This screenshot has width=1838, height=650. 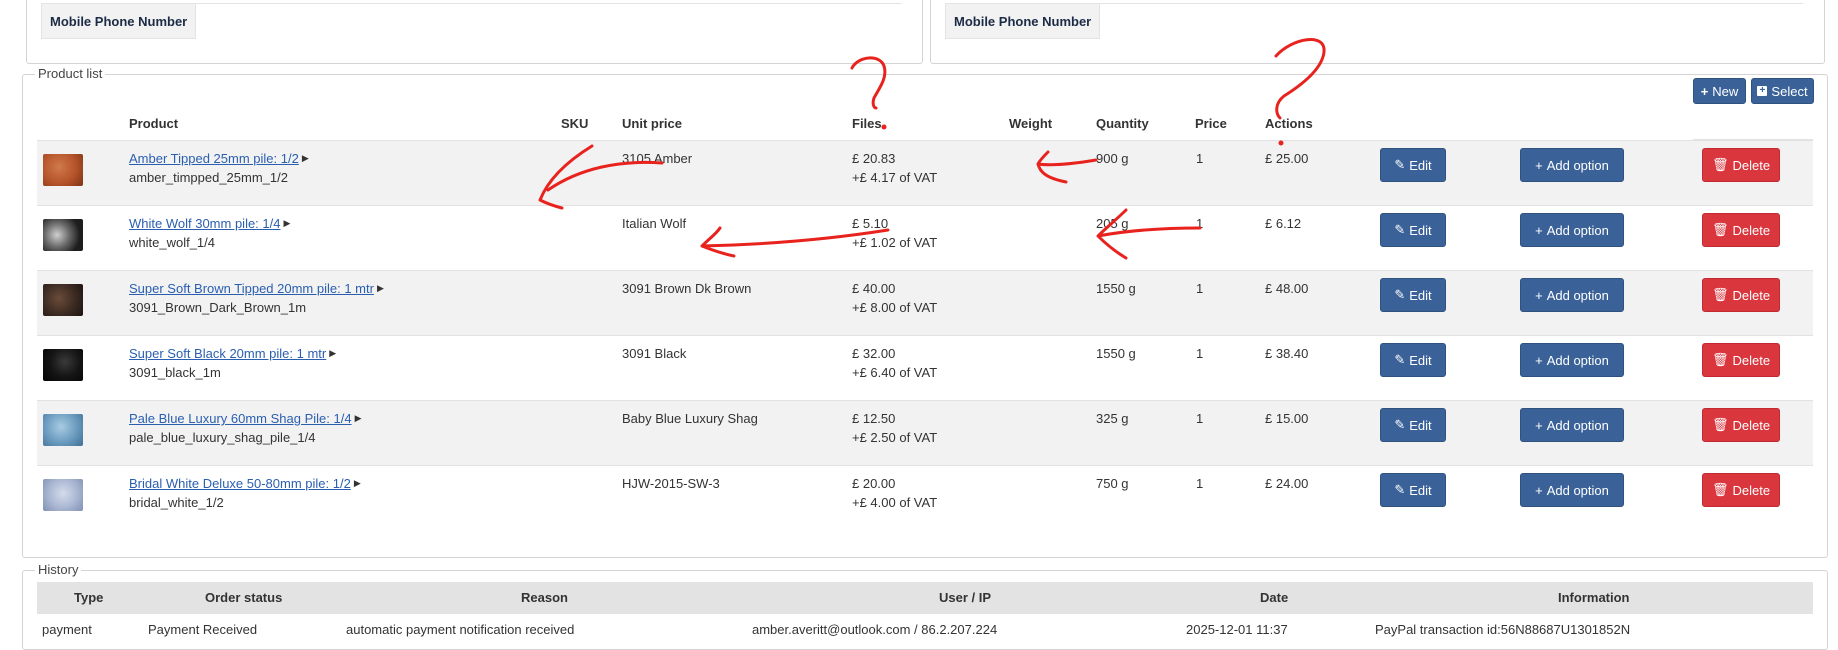 What do you see at coordinates (870, 223) in the screenshot?
I see `unit-price: £ 5.10` at bounding box center [870, 223].